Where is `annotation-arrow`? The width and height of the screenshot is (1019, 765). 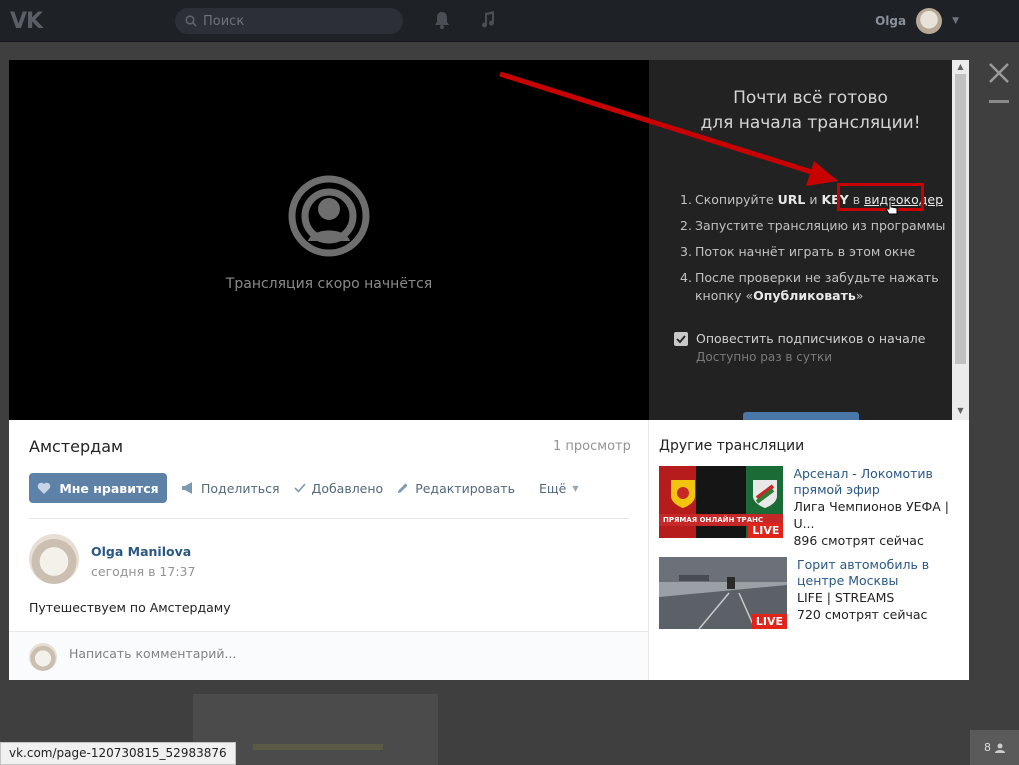
annotation-arrow is located at coordinates (668, 128).